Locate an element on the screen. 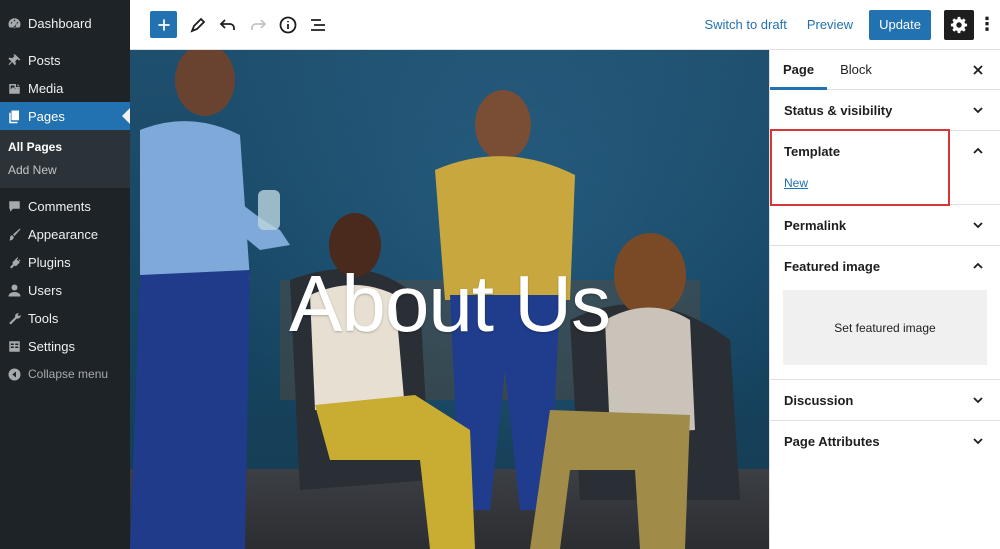 The height and width of the screenshot is (549, 1000). menu-label: Pages is located at coordinates (46, 116).